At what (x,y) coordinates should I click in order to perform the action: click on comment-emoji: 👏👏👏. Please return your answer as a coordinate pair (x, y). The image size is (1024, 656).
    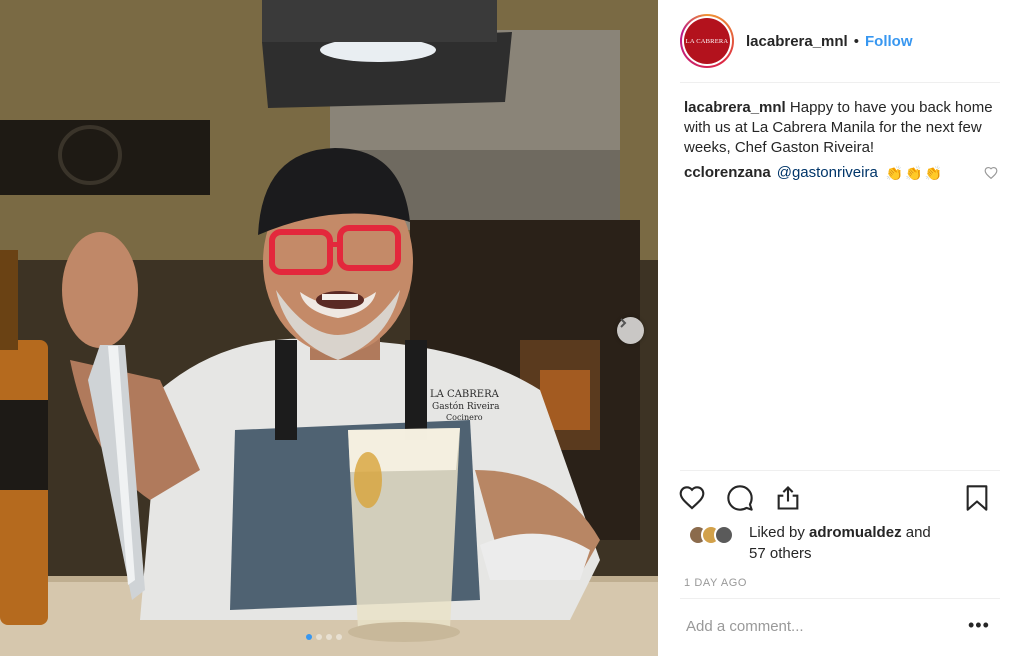
    Looking at the image, I should click on (915, 173).